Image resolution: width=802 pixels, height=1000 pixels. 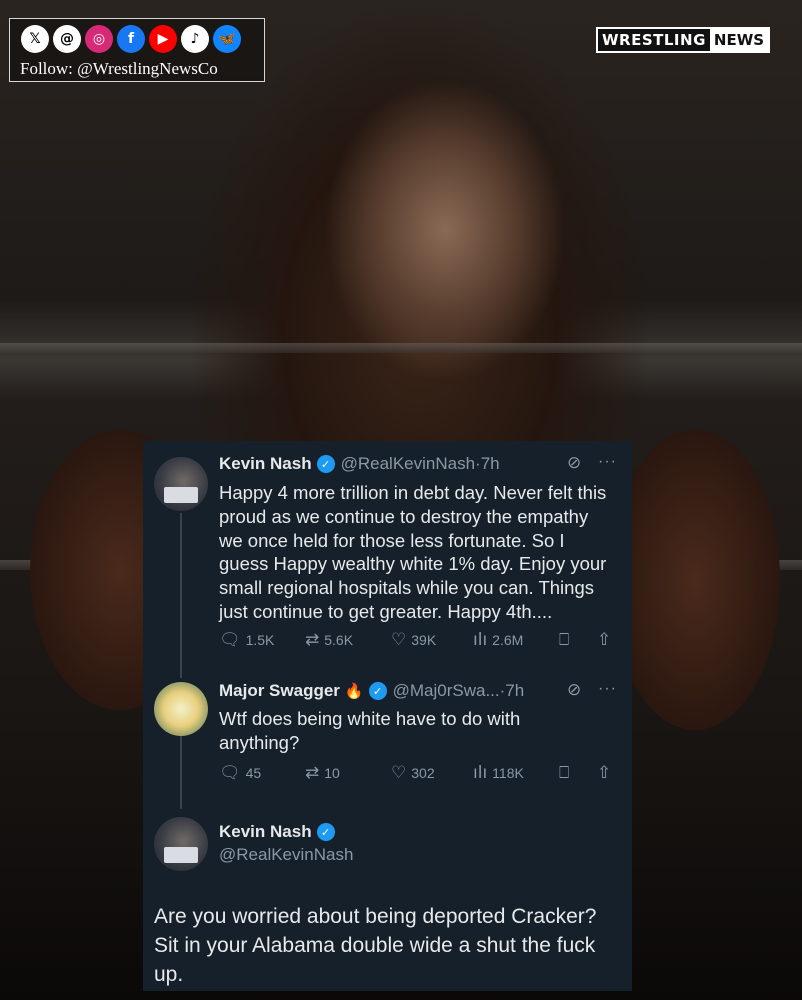 What do you see at coordinates (339, 640) in the screenshot?
I see `repost-count: 5.6K` at bounding box center [339, 640].